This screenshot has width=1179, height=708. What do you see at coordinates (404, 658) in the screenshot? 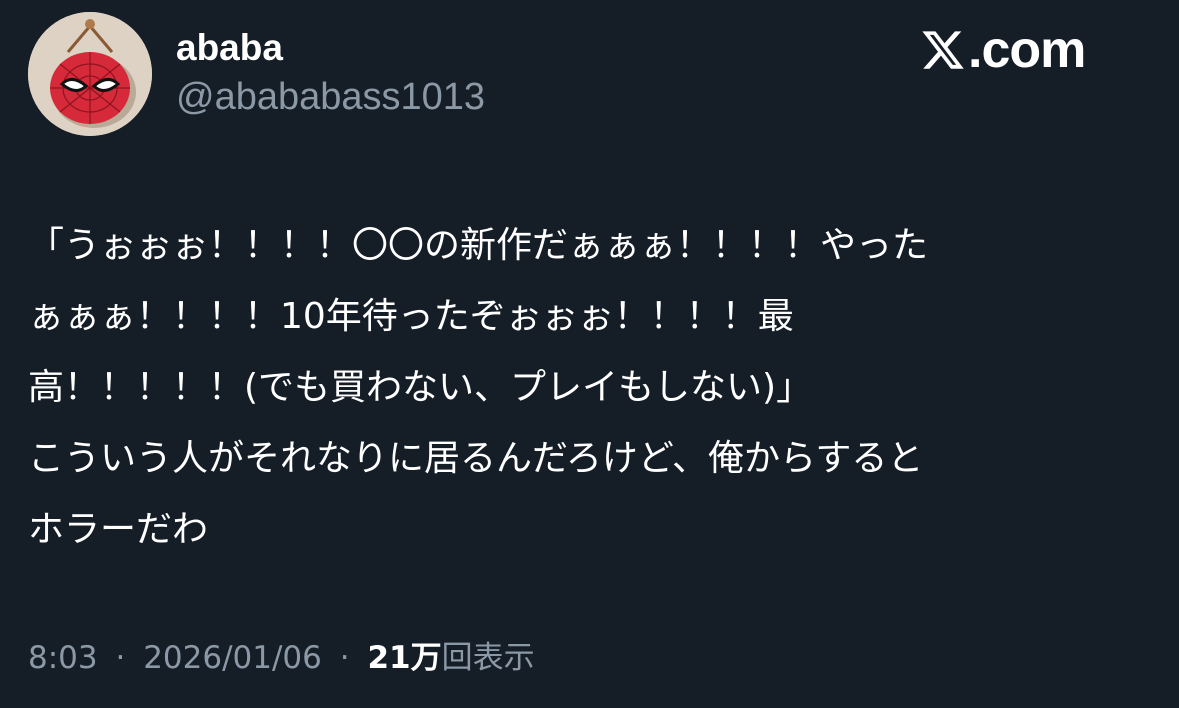
I see `view-count: 21万` at bounding box center [404, 658].